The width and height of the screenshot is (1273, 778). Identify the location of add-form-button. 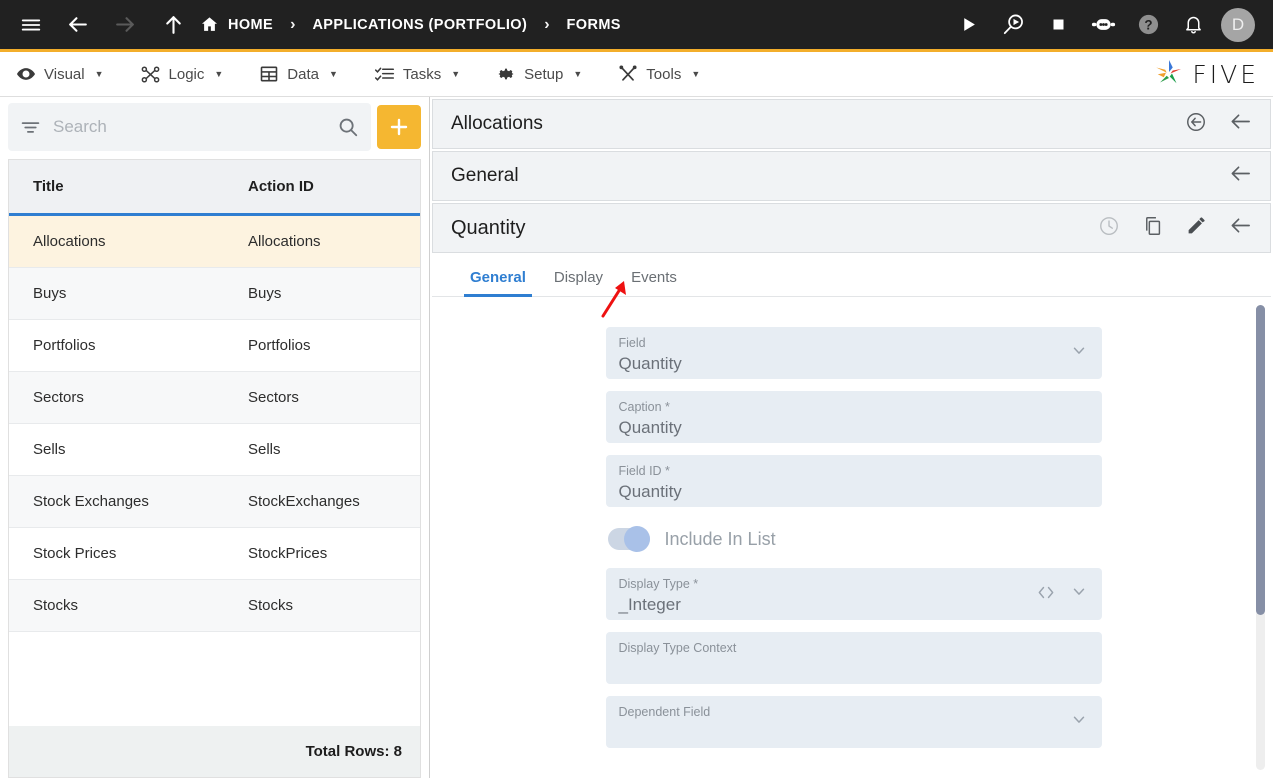
(399, 127).